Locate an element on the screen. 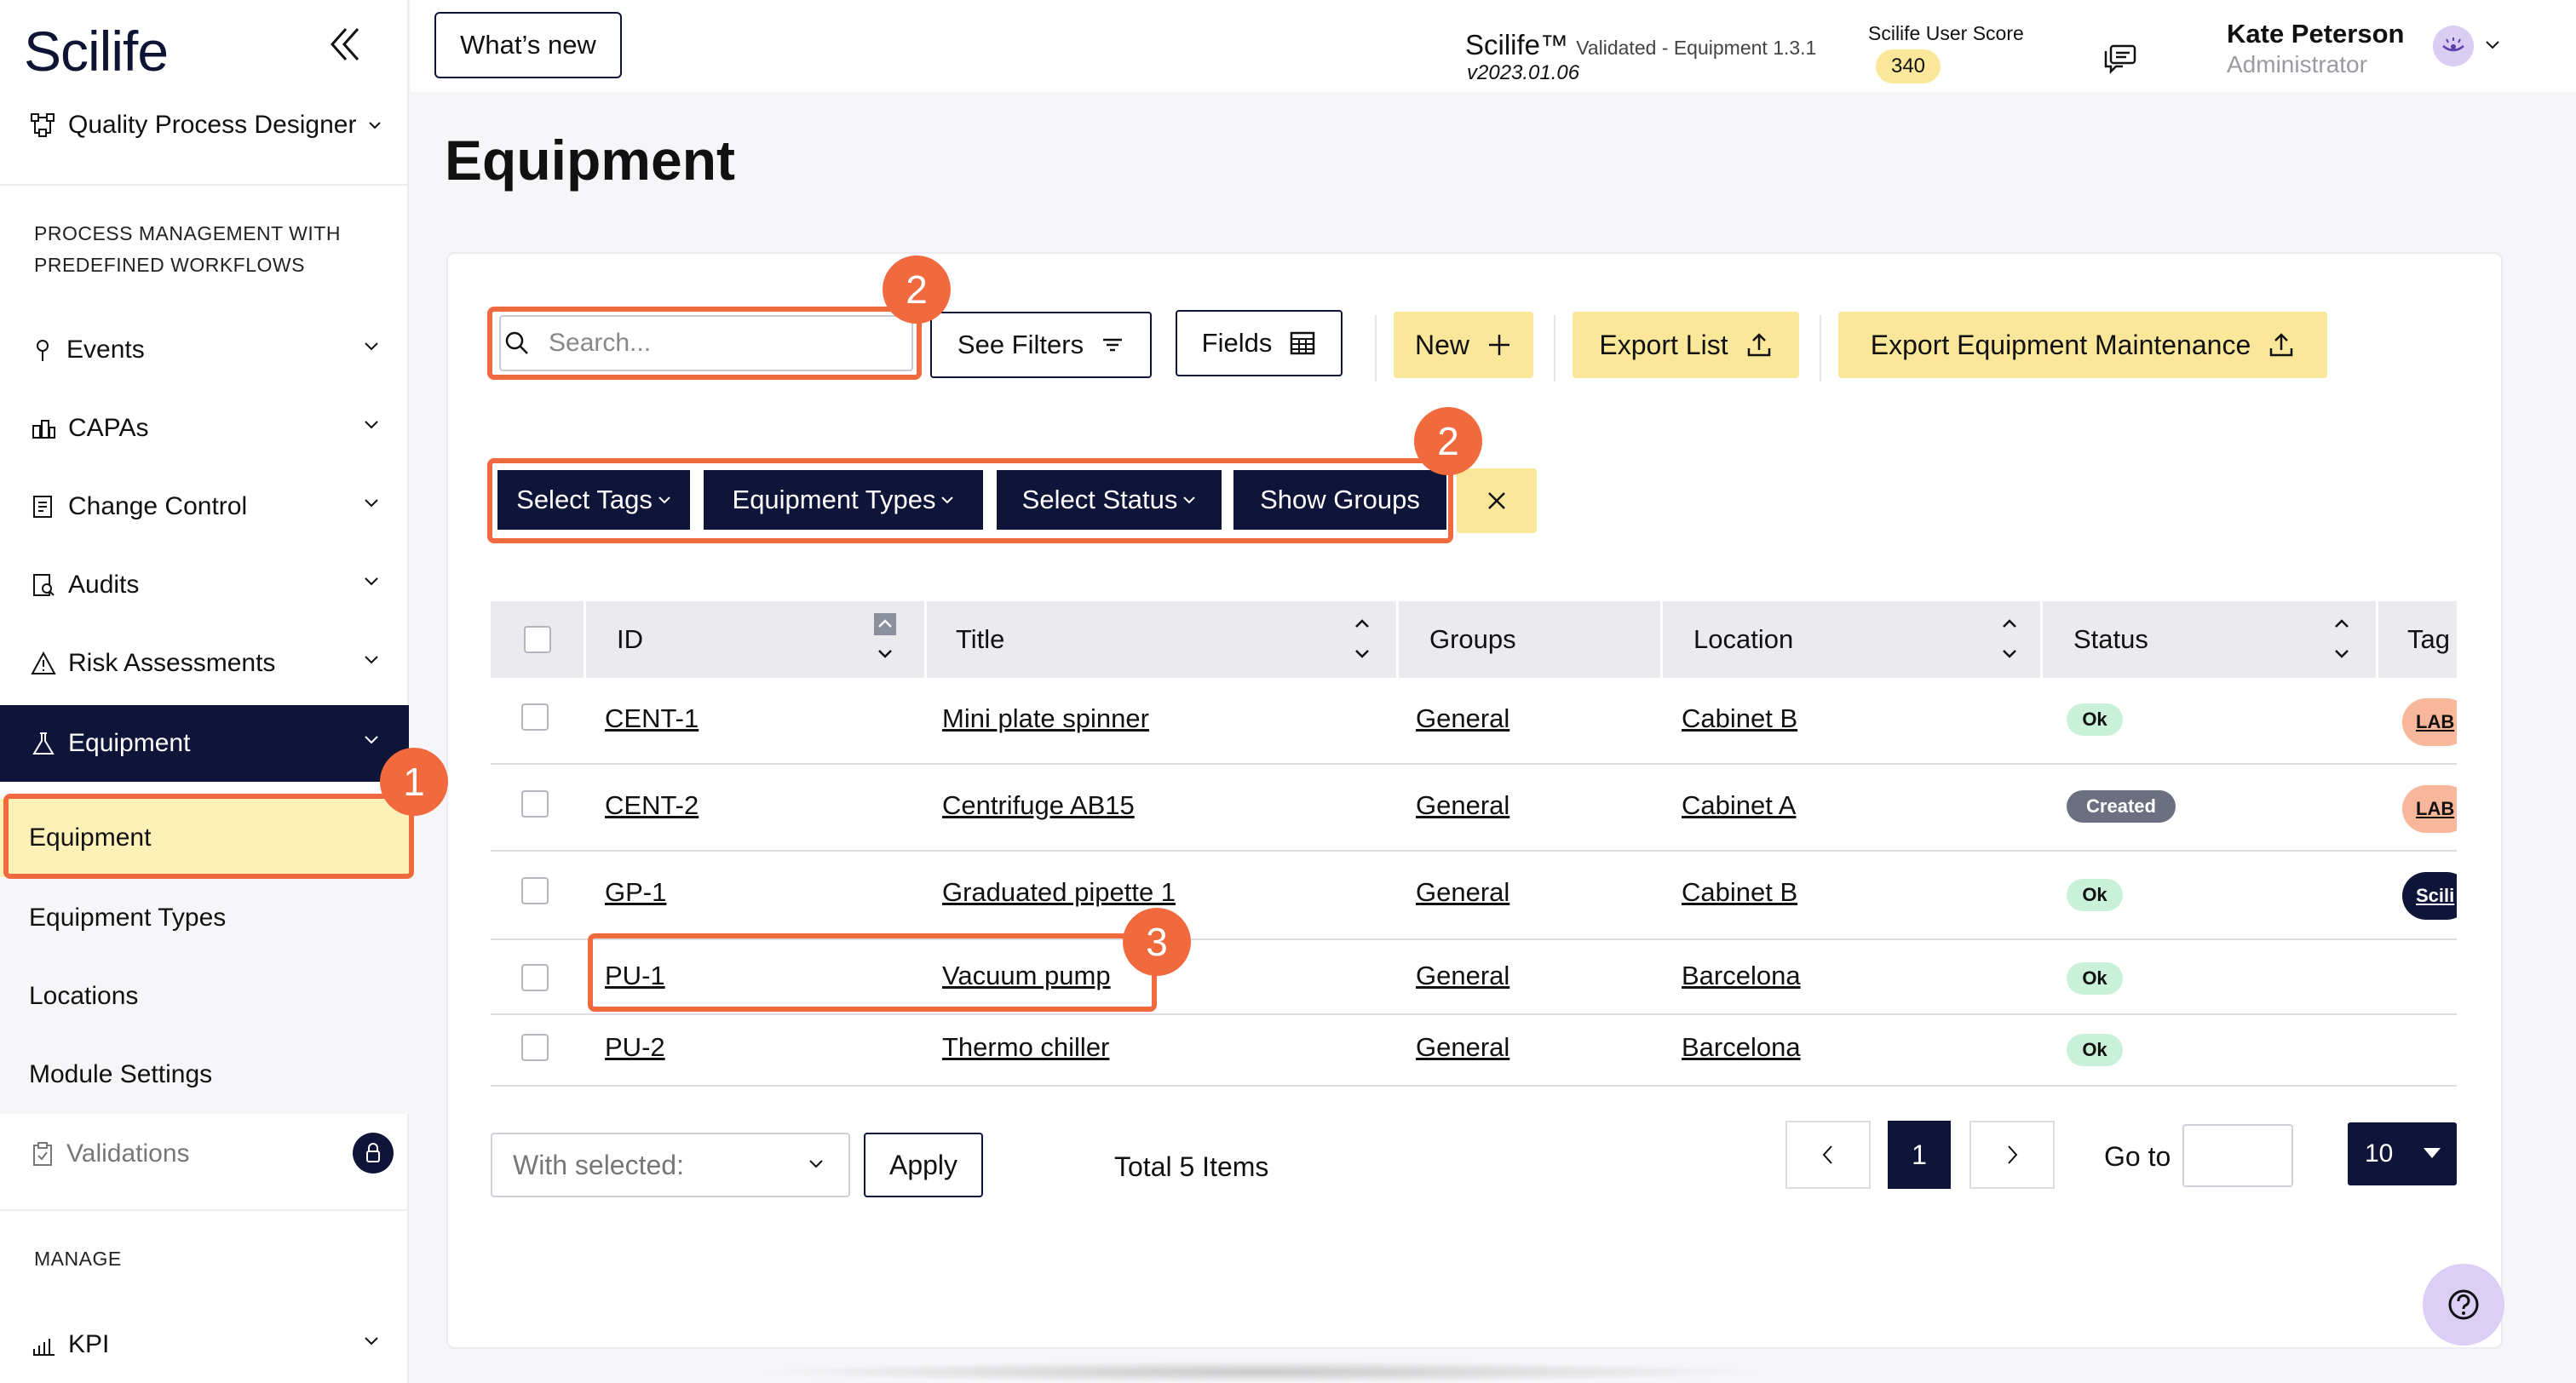 The height and width of the screenshot is (1383, 2576). header-status: Status is located at coordinates (2211, 639).